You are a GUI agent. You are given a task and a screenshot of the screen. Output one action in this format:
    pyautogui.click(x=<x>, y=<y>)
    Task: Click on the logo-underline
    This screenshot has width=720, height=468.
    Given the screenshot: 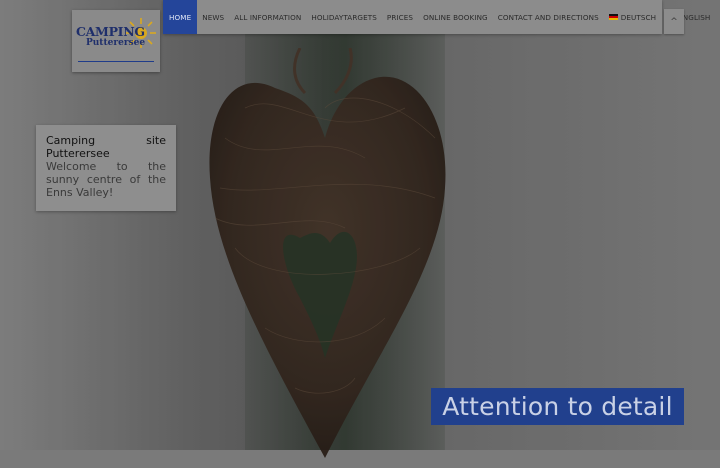 What is the action you would take?
    pyautogui.click(x=116, y=61)
    